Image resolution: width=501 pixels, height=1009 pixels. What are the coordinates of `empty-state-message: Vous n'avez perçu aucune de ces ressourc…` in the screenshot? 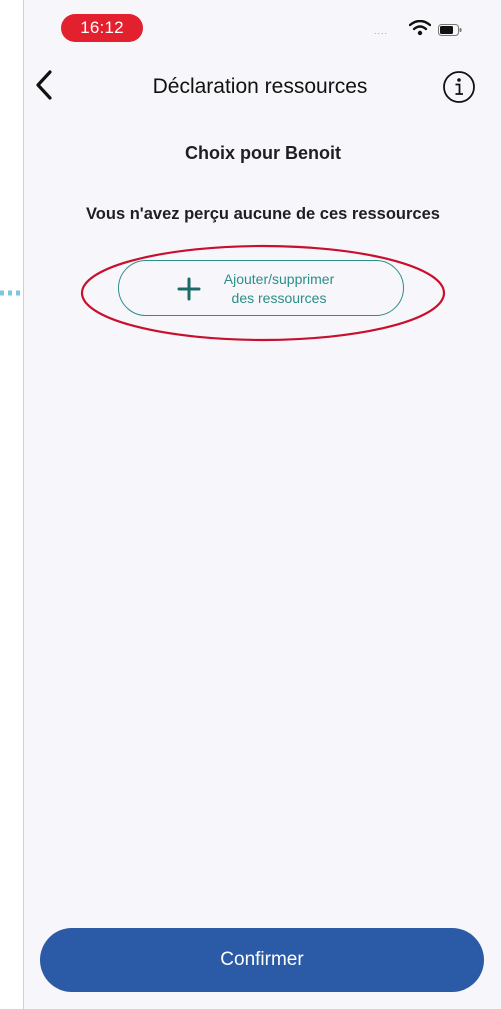 It's located at (263, 214).